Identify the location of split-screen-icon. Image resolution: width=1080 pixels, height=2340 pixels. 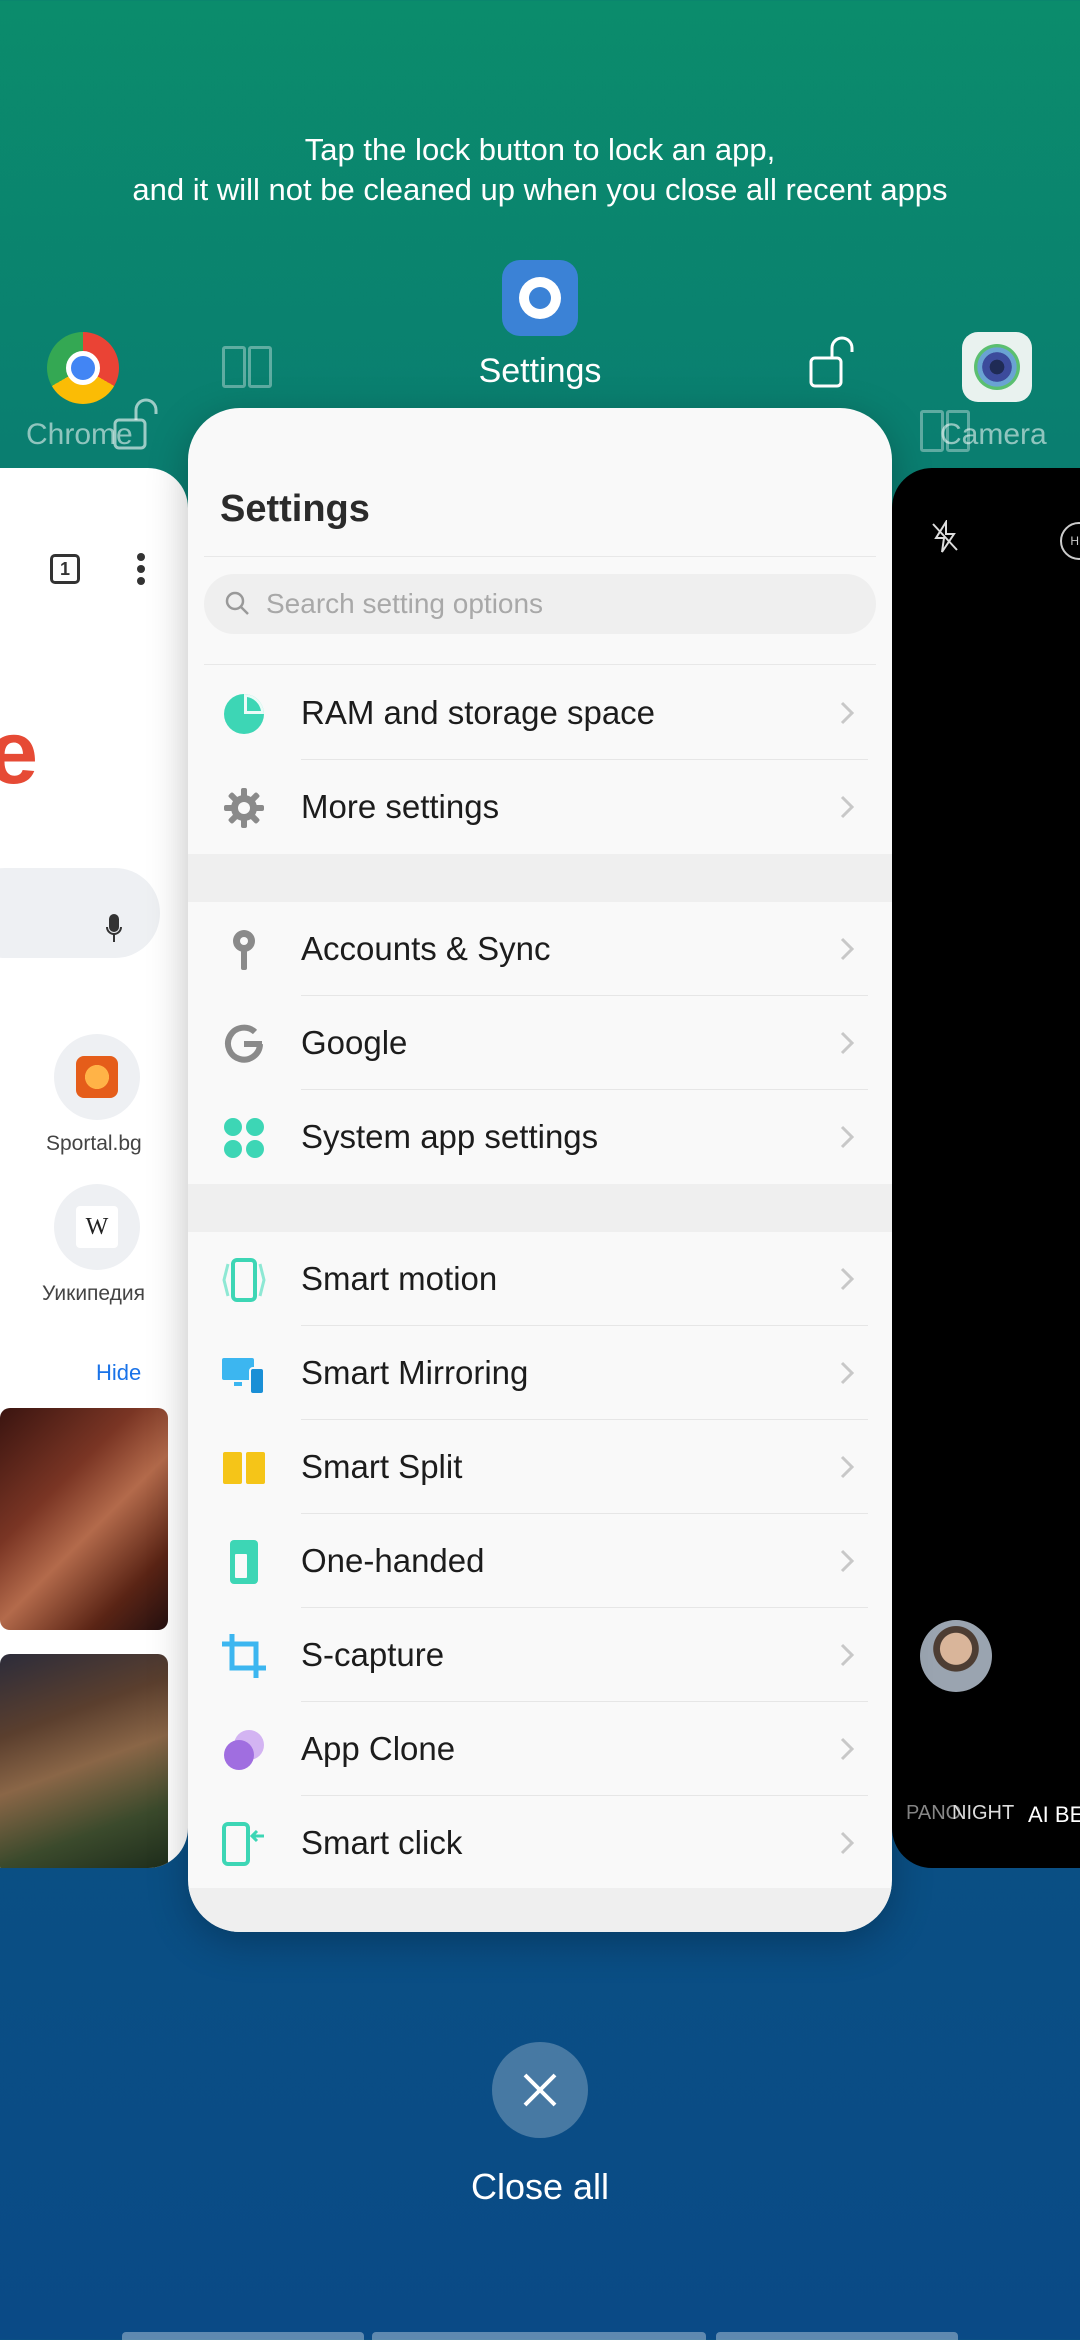
(244, 1468).